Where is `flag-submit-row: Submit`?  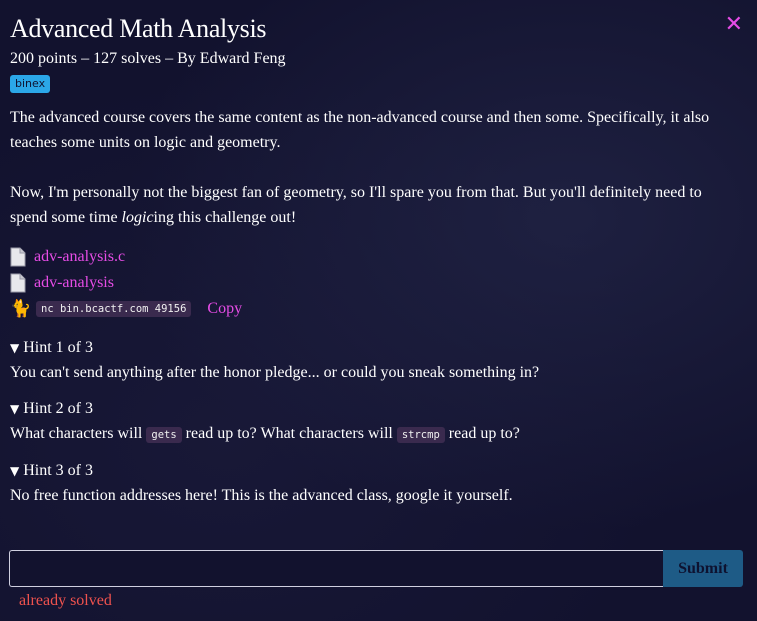 flag-submit-row: Submit is located at coordinates (376, 568).